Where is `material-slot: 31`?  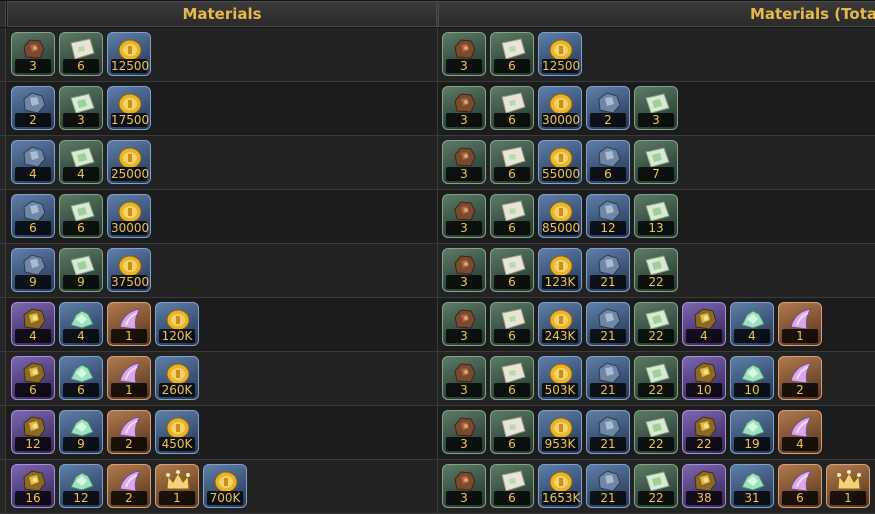
material-slot: 31 is located at coordinates (752, 486).